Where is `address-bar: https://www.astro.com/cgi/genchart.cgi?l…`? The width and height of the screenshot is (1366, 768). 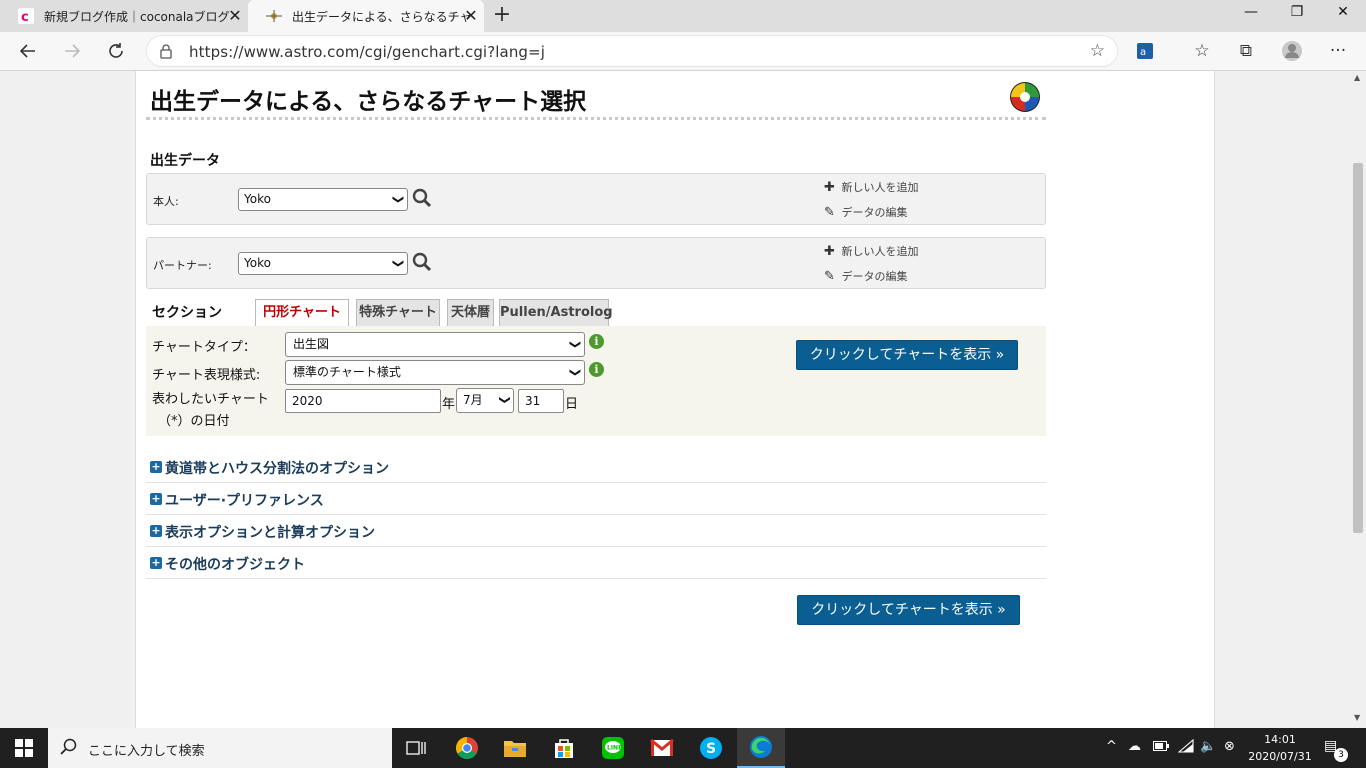
address-bar: https://www.astro.com/cgi/genchart.cgi?l… is located at coordinates (632, 51).